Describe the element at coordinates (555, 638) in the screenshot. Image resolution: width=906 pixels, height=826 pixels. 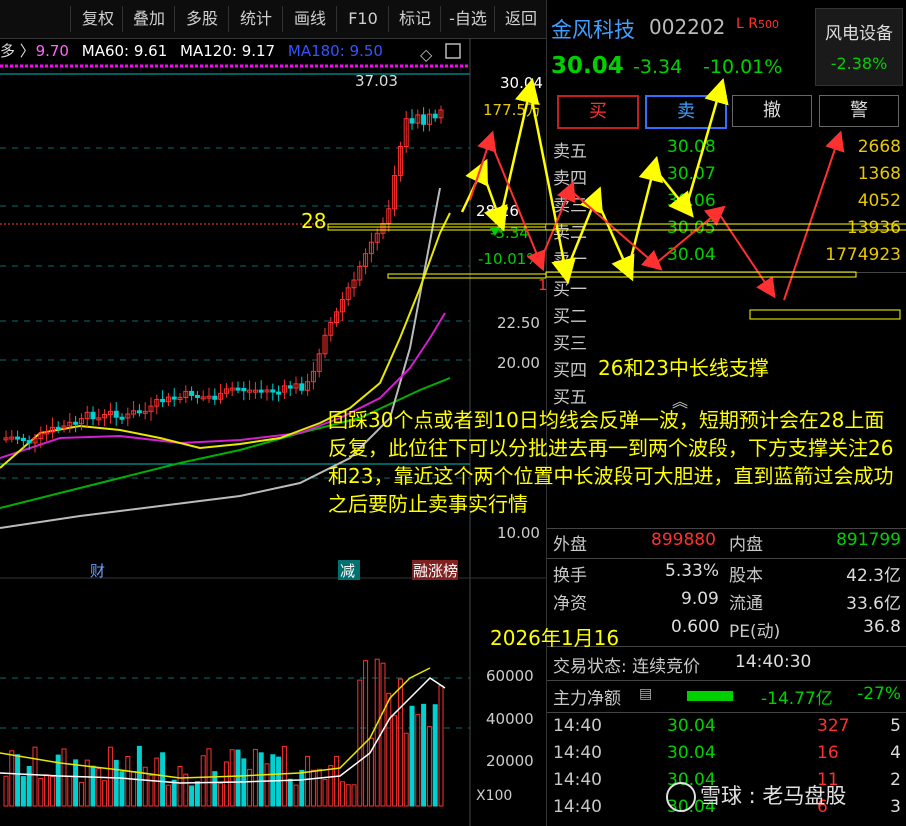
I see `date-text: 2026年1月16` at that location.